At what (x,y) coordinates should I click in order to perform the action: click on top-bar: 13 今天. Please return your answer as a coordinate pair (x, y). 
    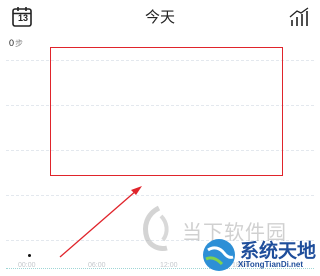
    Looking at the image, I should click on (160, 17).